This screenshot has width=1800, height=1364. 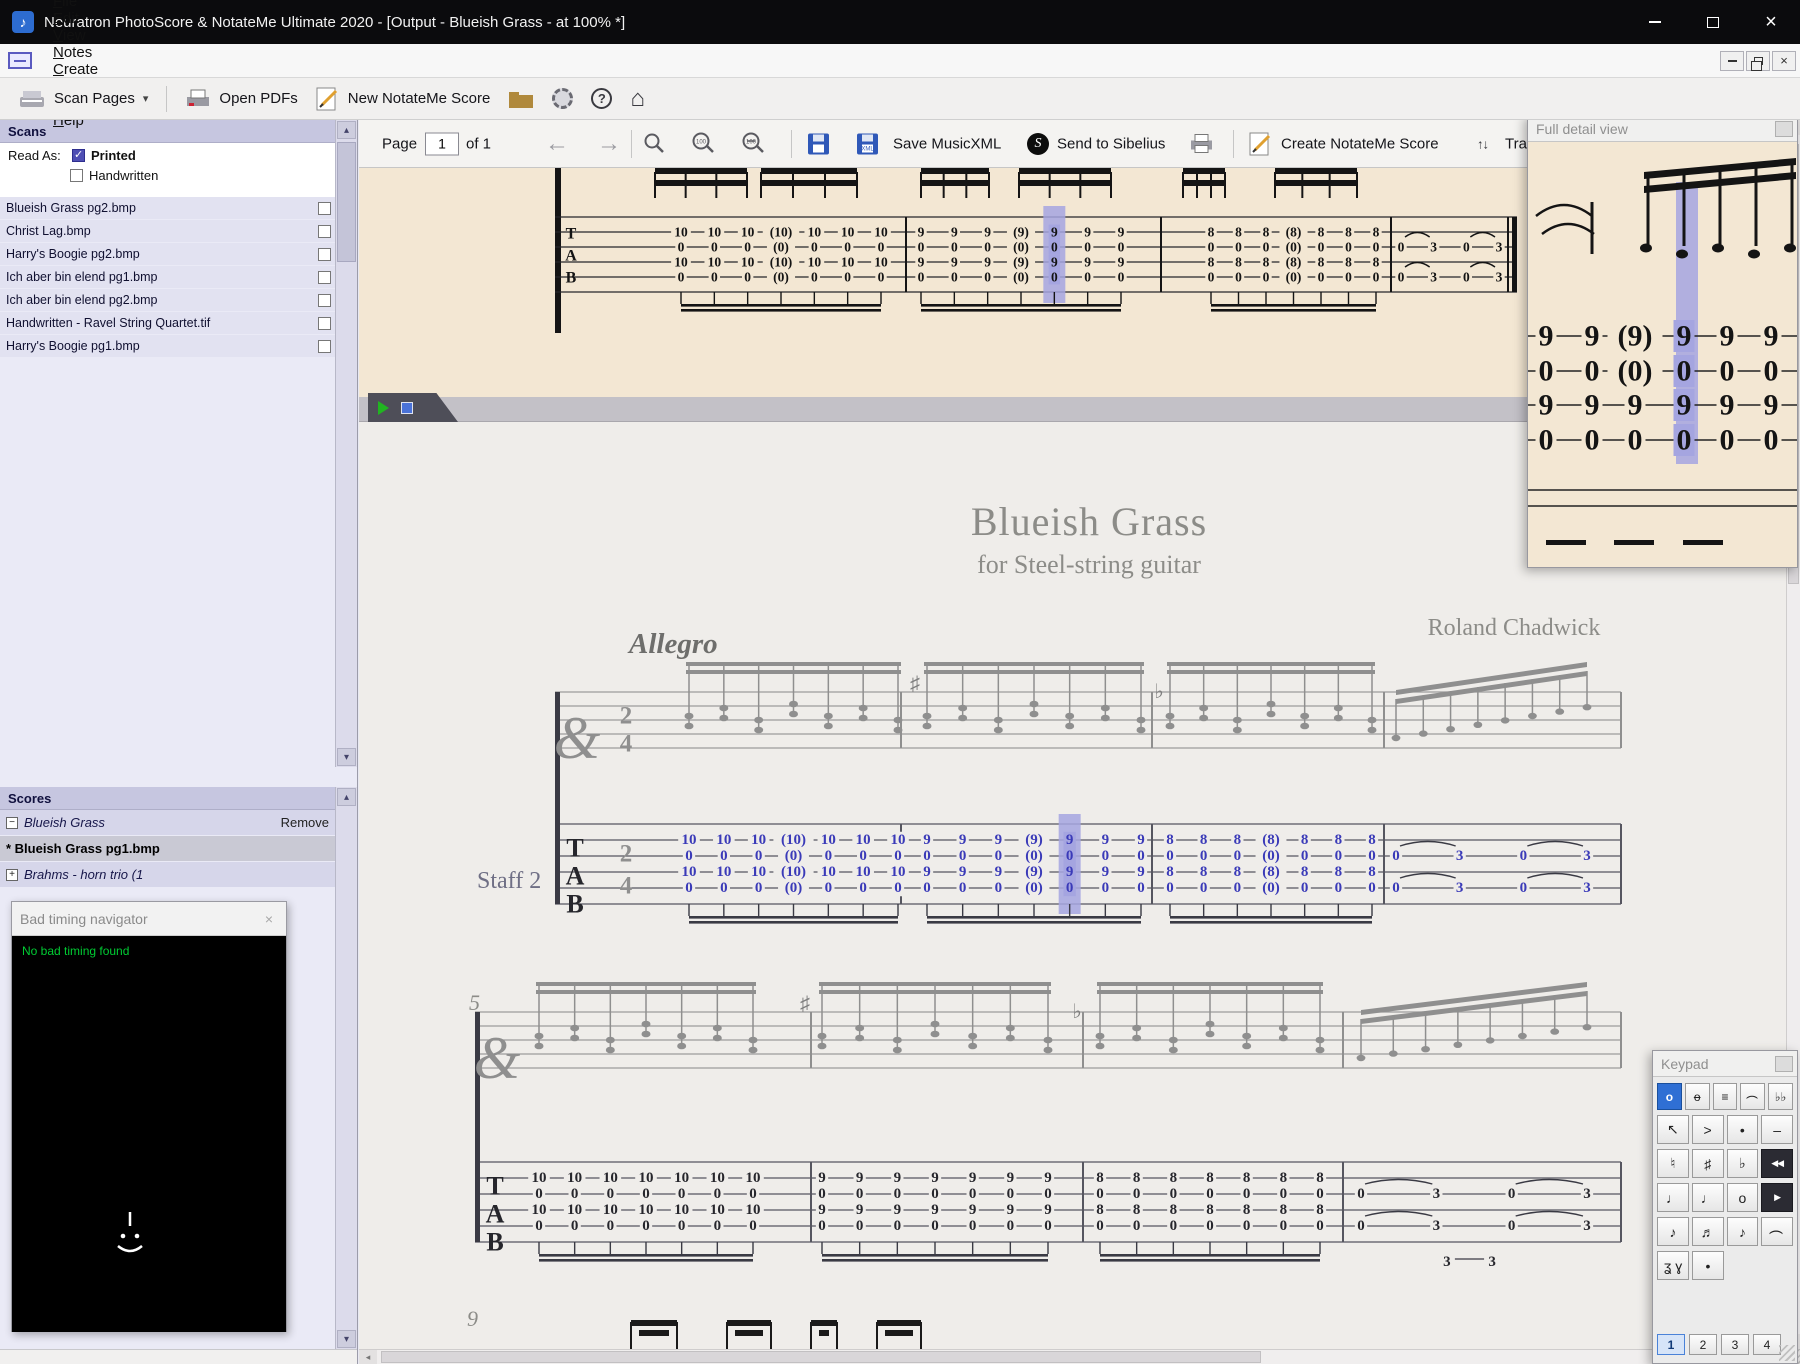 I want to click on scan-pages-button: Scan Pages ▾, so click(x=83, y=99).